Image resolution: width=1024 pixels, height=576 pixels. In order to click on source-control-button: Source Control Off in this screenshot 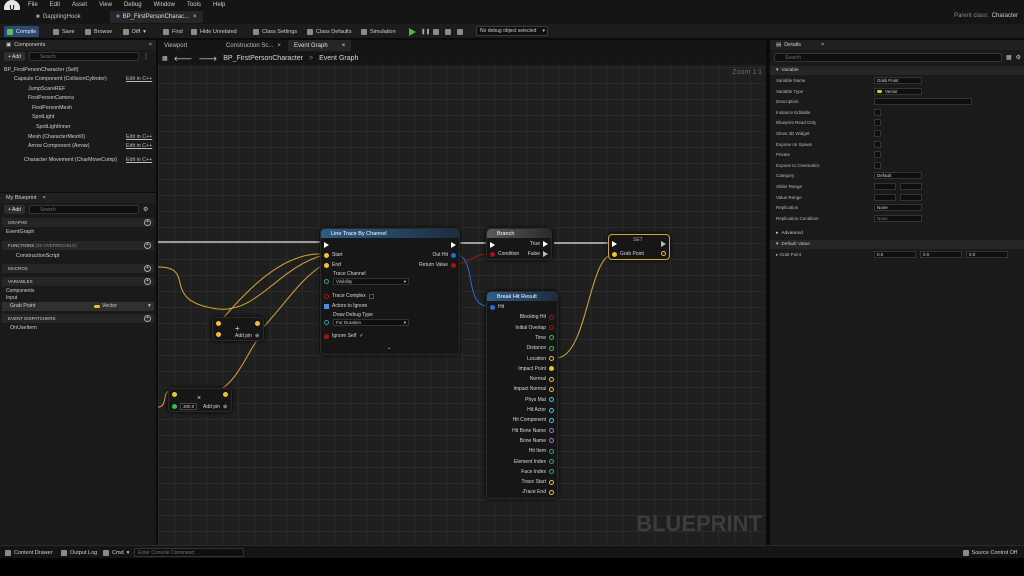, I will do `click(990, 552)`.